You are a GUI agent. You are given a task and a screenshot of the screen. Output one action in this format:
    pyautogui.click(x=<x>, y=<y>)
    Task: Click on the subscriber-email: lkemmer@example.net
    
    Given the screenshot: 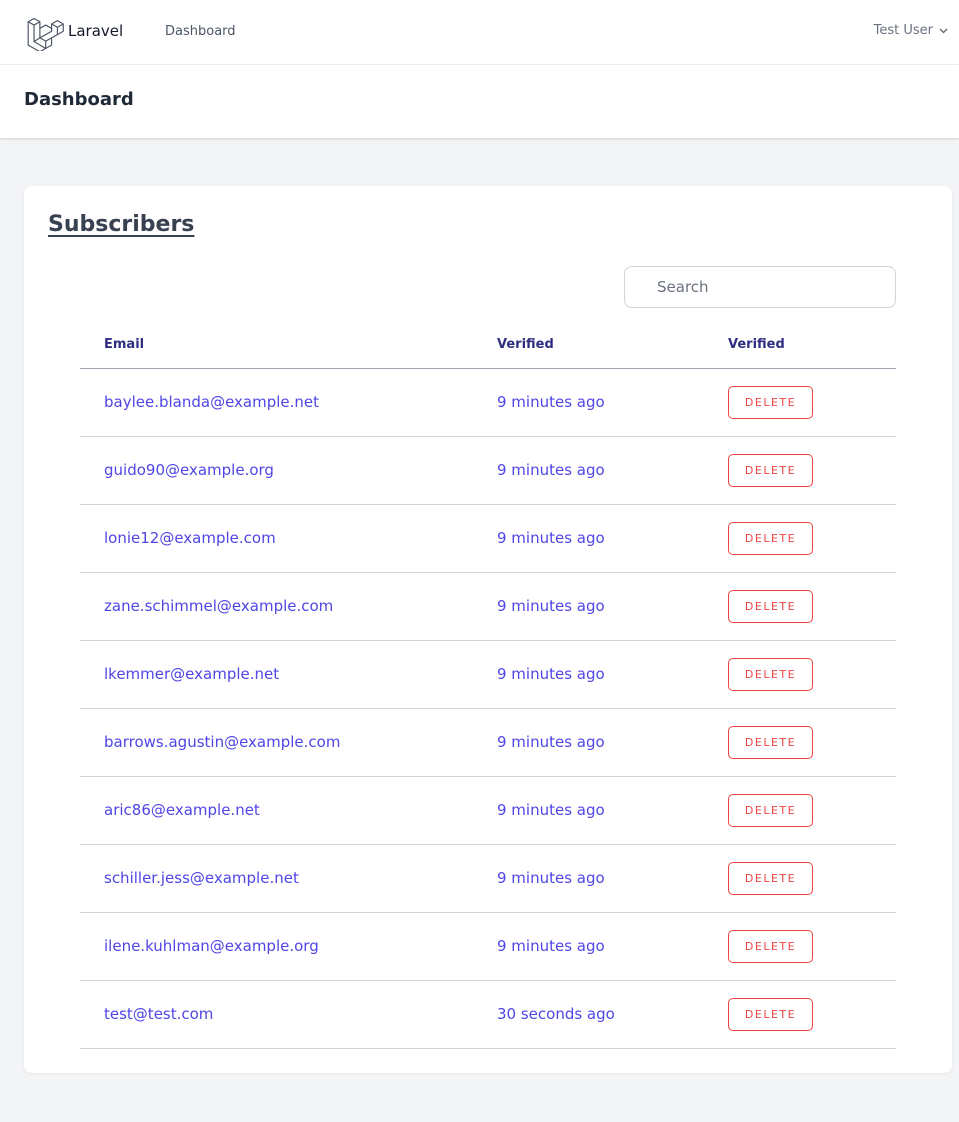 What is the action you would take?
    pyautogui.click(x=192, y=674)
    